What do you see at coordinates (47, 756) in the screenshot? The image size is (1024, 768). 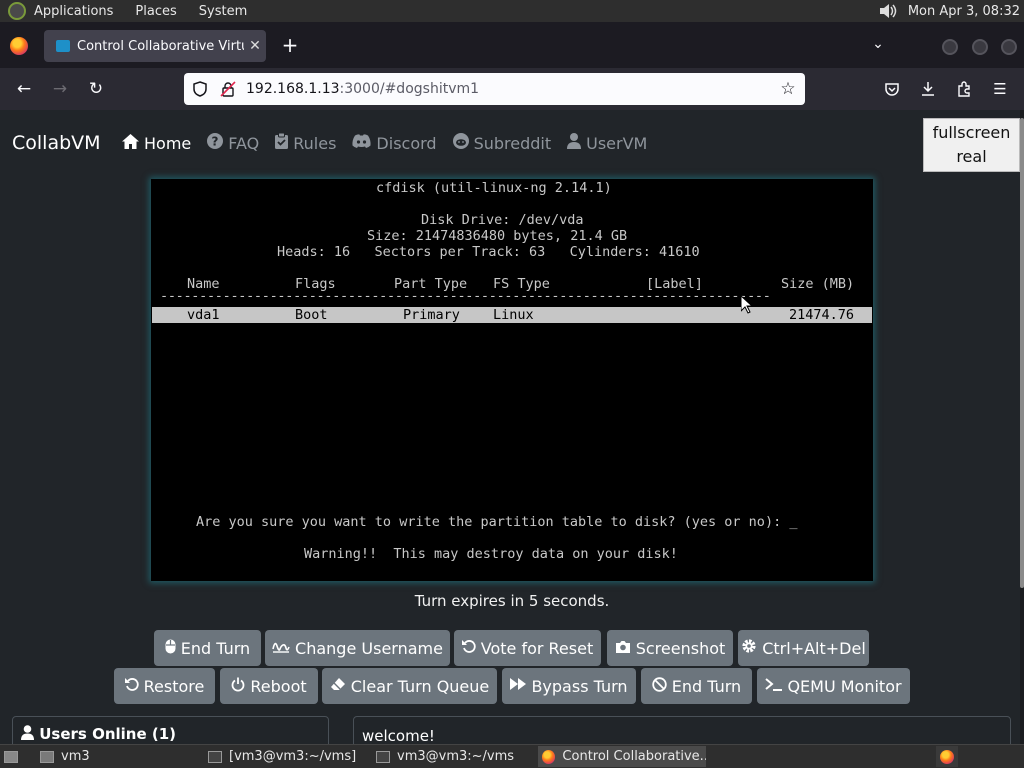 I see `home-folder-icon` at bounding box center [47, 756].